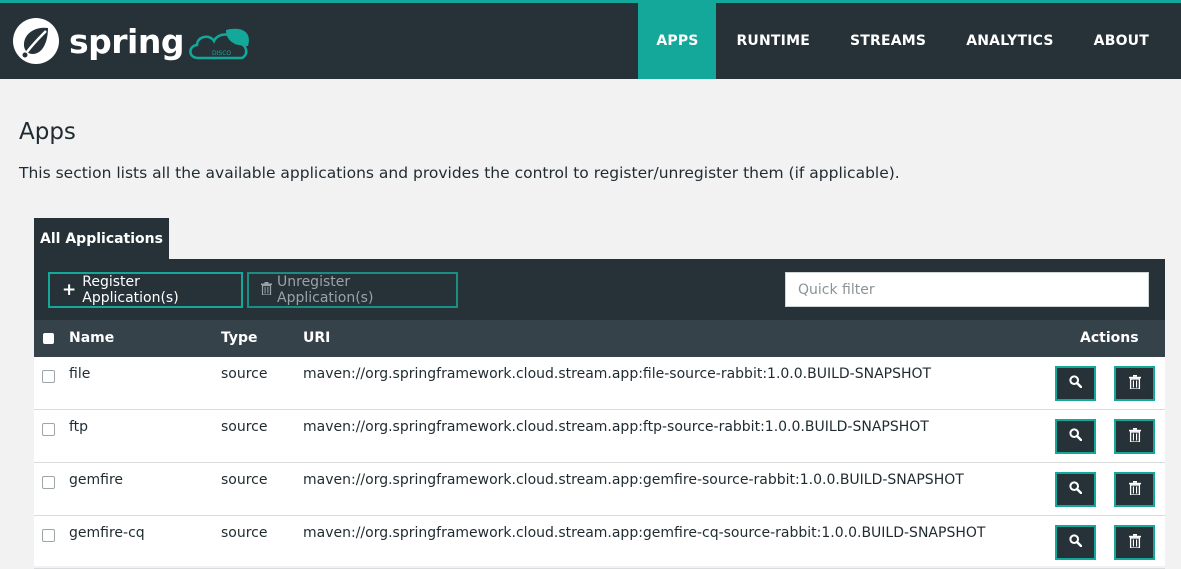 The height and width of the screenshot is (569, 1181). Describe the element at coordinates (677, 41) in the screenshot. I see `nav-apps: APPS` at that location.